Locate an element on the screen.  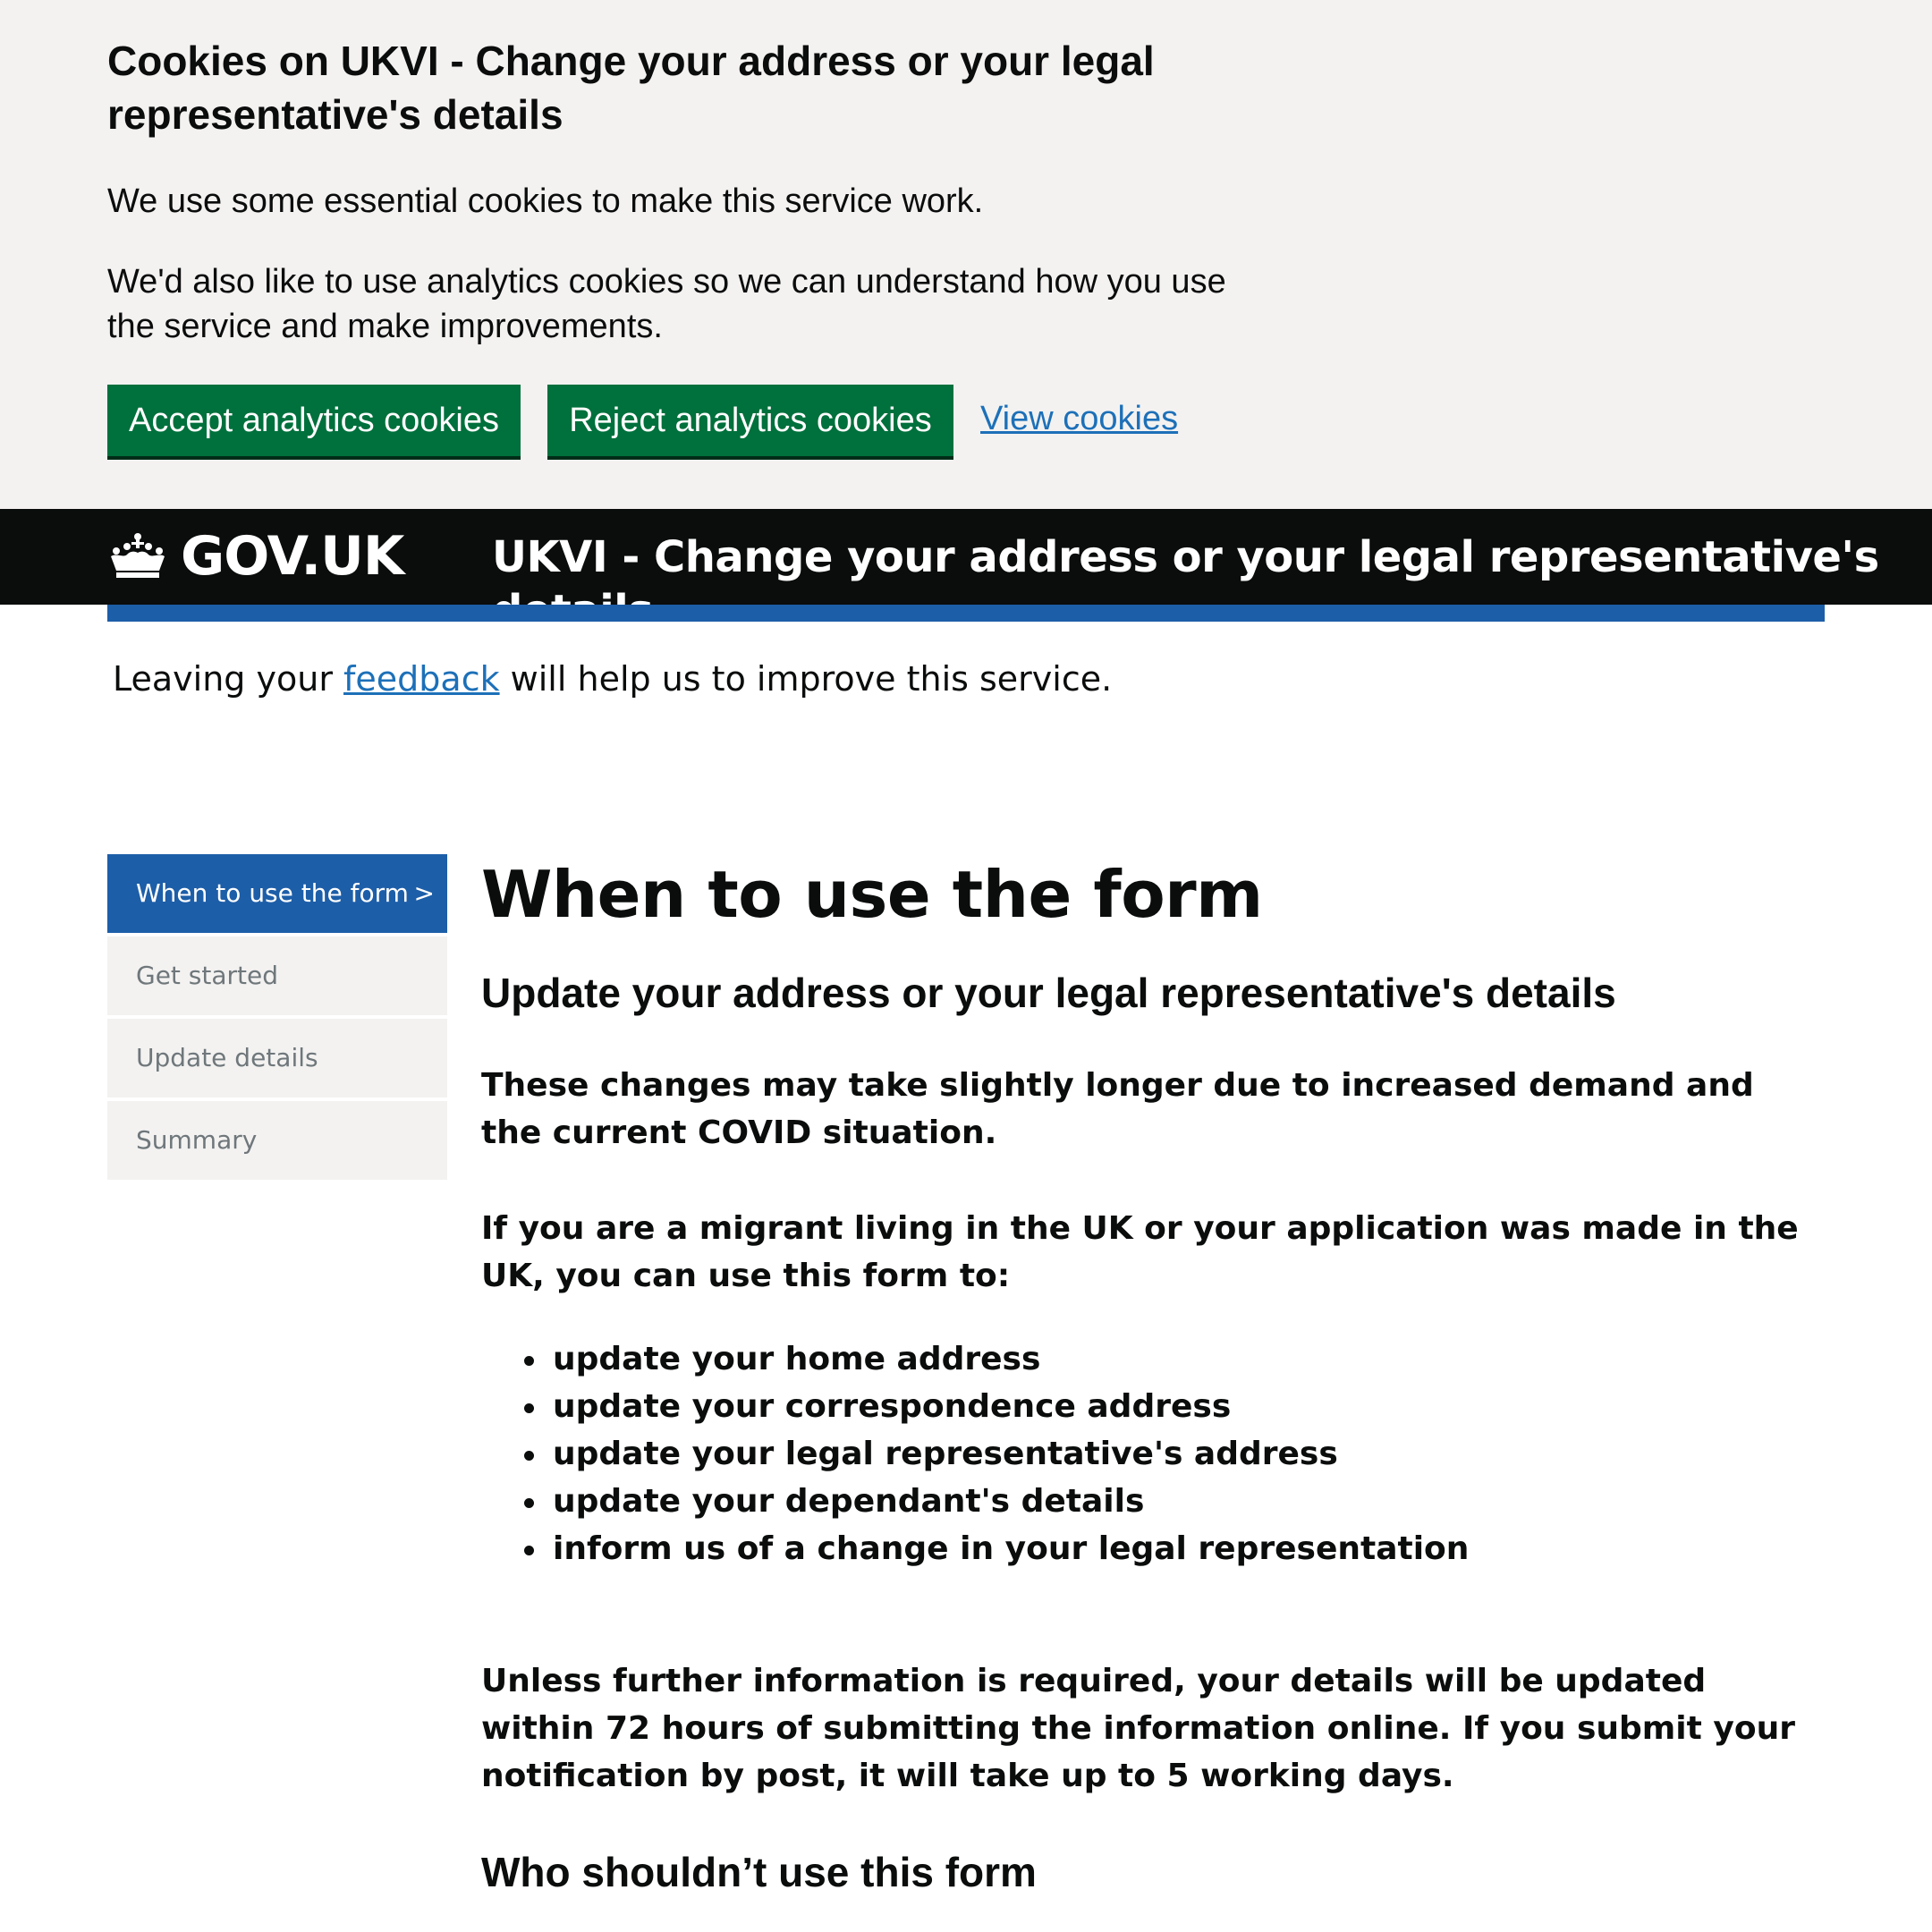
sidenav-item-label: Summary is located at coordinates (197, 1140).